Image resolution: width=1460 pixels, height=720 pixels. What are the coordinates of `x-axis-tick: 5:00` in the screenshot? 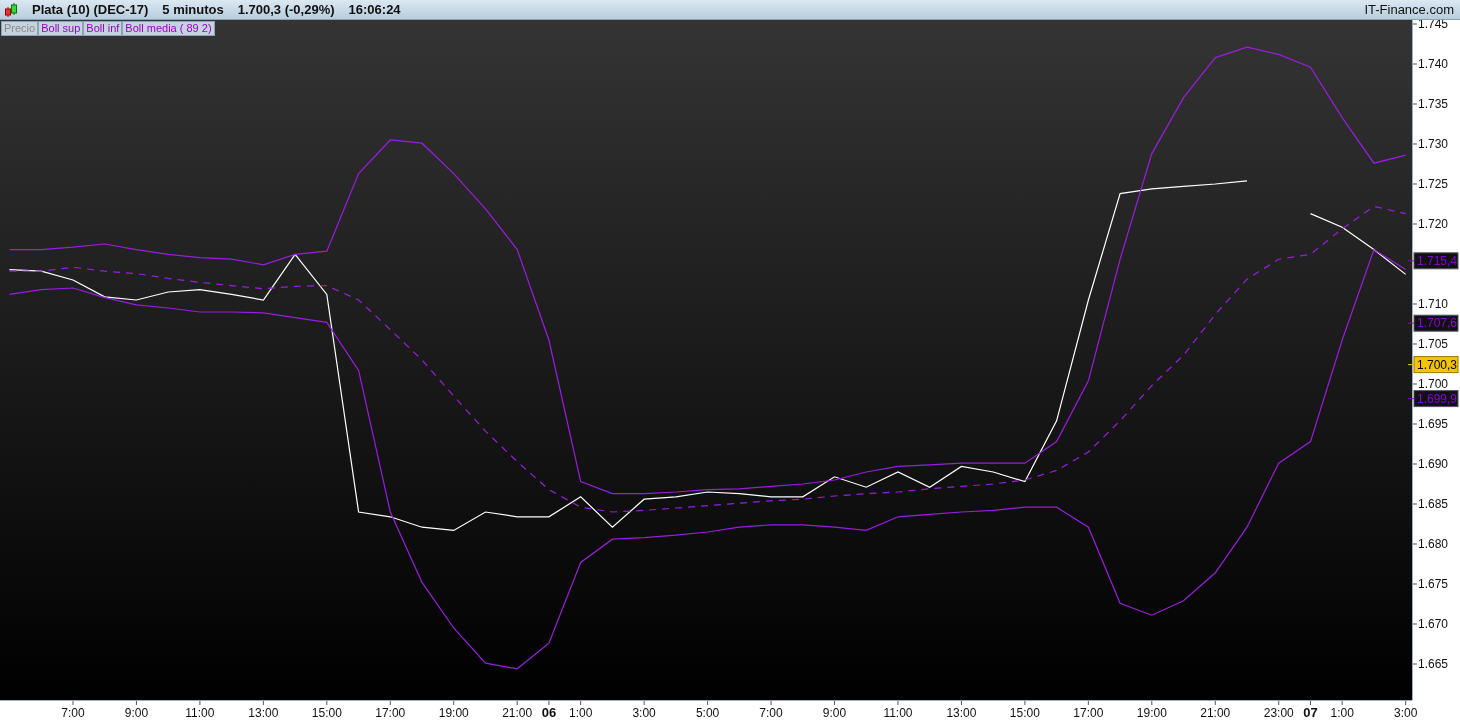 It's located at (707, 710).